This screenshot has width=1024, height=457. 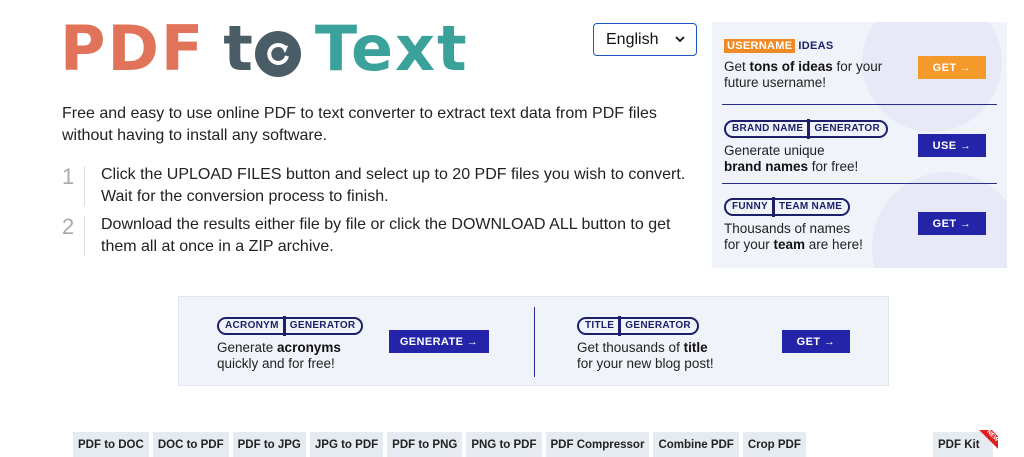 I want to click on tool-pdf-to-doc: PDF to DOC, so click(x=111, y=444).